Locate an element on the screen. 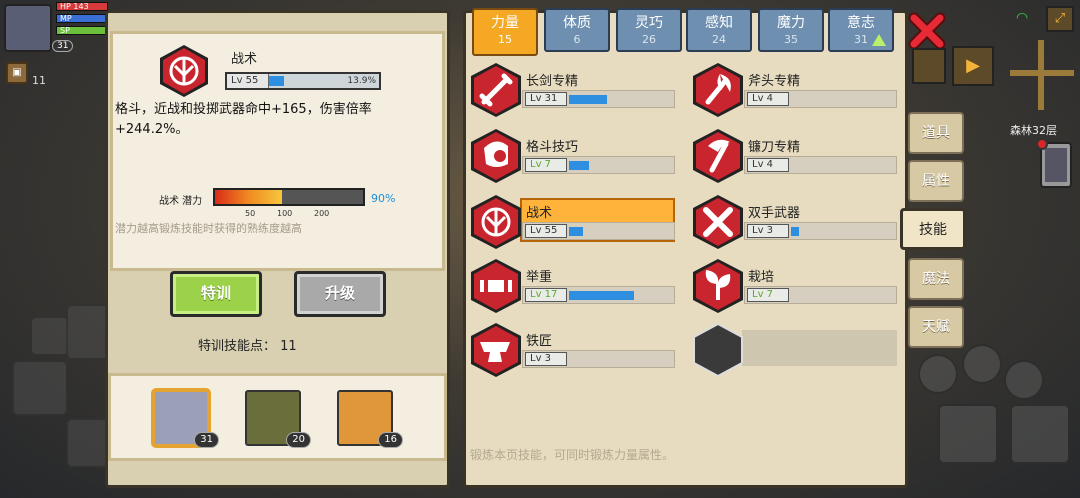  bow-attack-icon is located at coordinates (1040, 434).